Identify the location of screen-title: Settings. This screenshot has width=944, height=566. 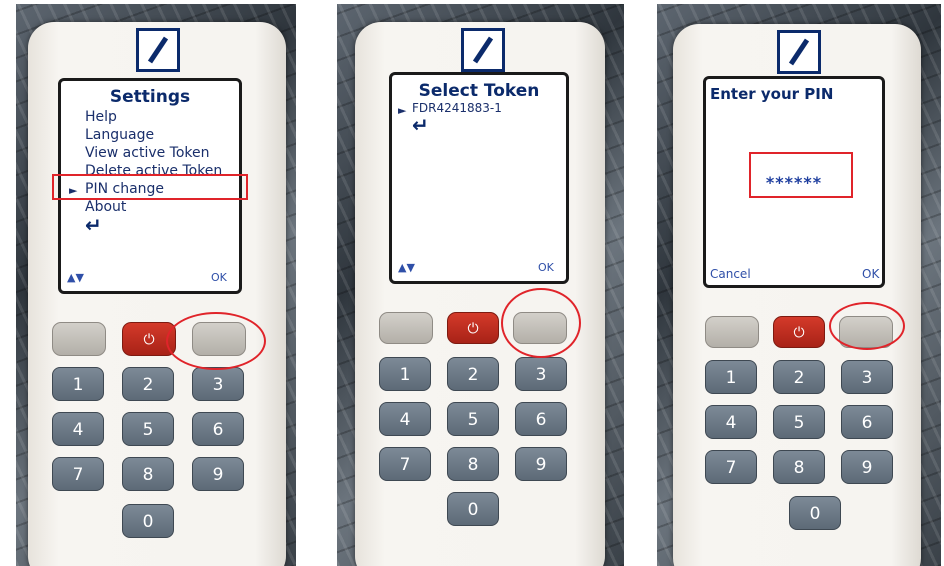
(150, 97).